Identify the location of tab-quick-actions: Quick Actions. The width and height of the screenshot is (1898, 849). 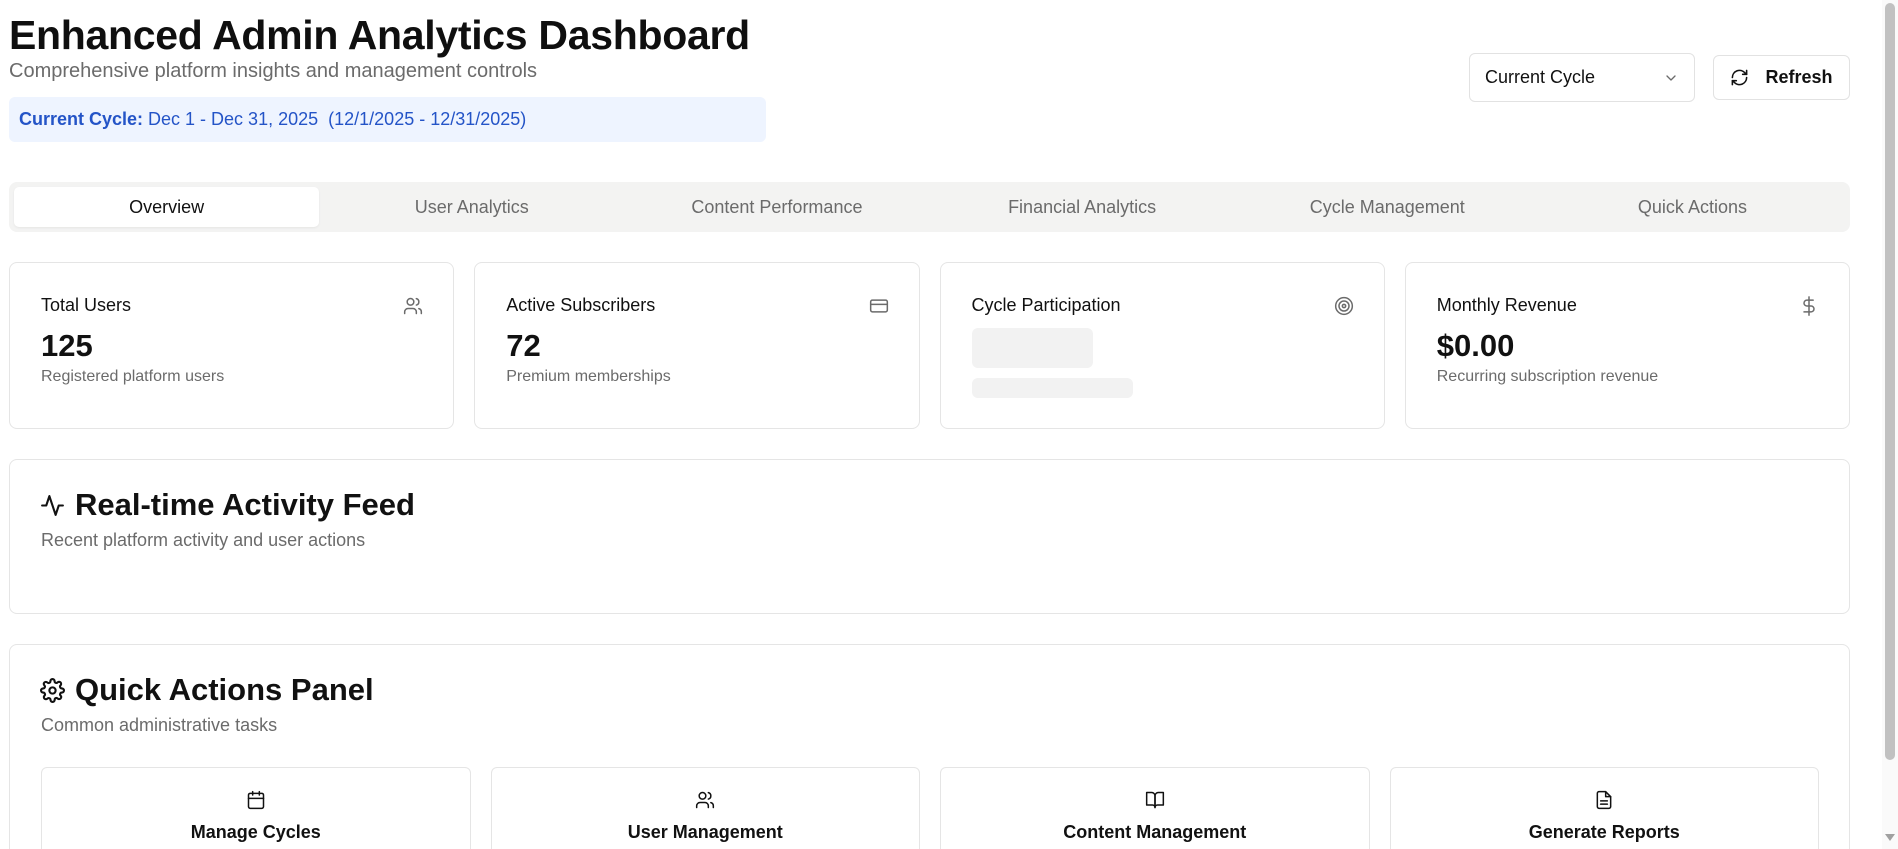
(1692, 207).